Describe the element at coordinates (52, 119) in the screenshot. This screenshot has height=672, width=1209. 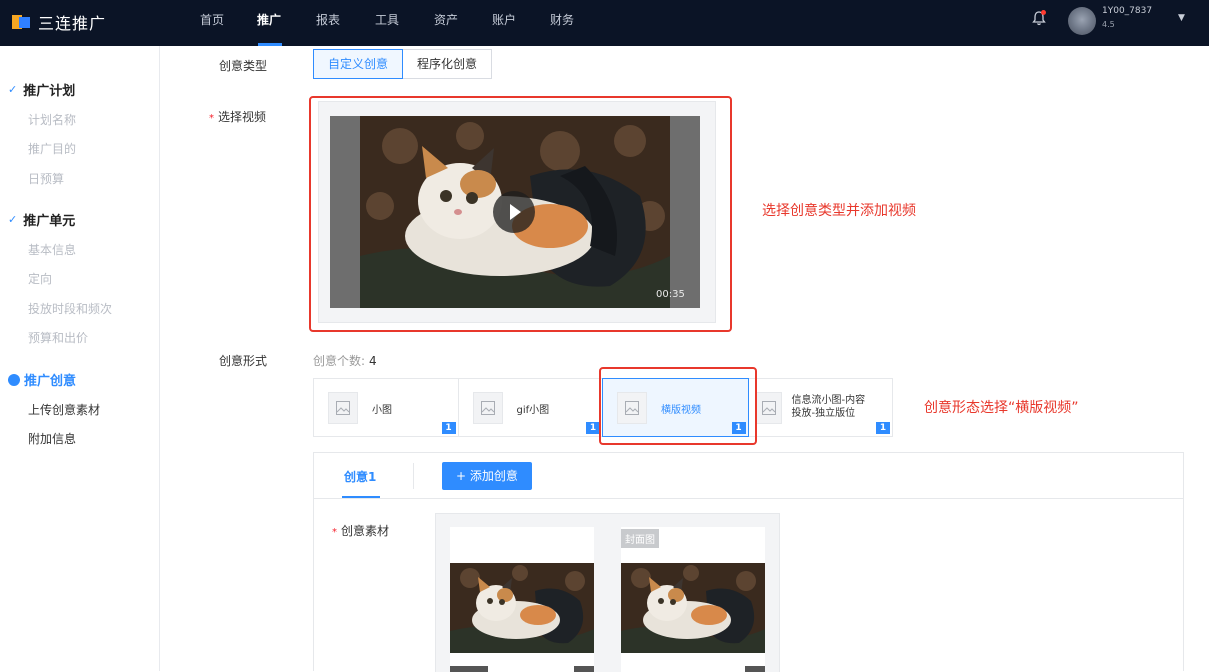
I see `sidebar-item-plan-name: 计划名称` at that location.